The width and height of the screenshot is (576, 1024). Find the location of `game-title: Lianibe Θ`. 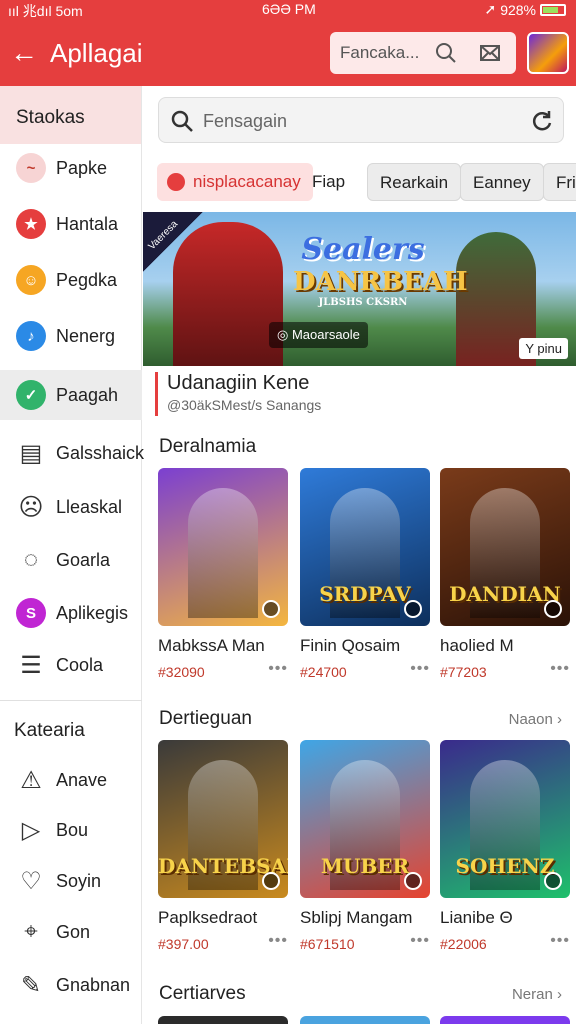

game-title: Lianibe Θ is located at coordinates (476, 917).